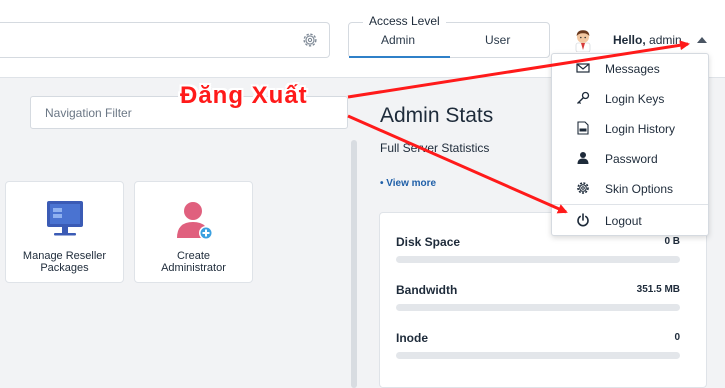  I want to click on menu-item-logout: Logout, so click(630, 221).